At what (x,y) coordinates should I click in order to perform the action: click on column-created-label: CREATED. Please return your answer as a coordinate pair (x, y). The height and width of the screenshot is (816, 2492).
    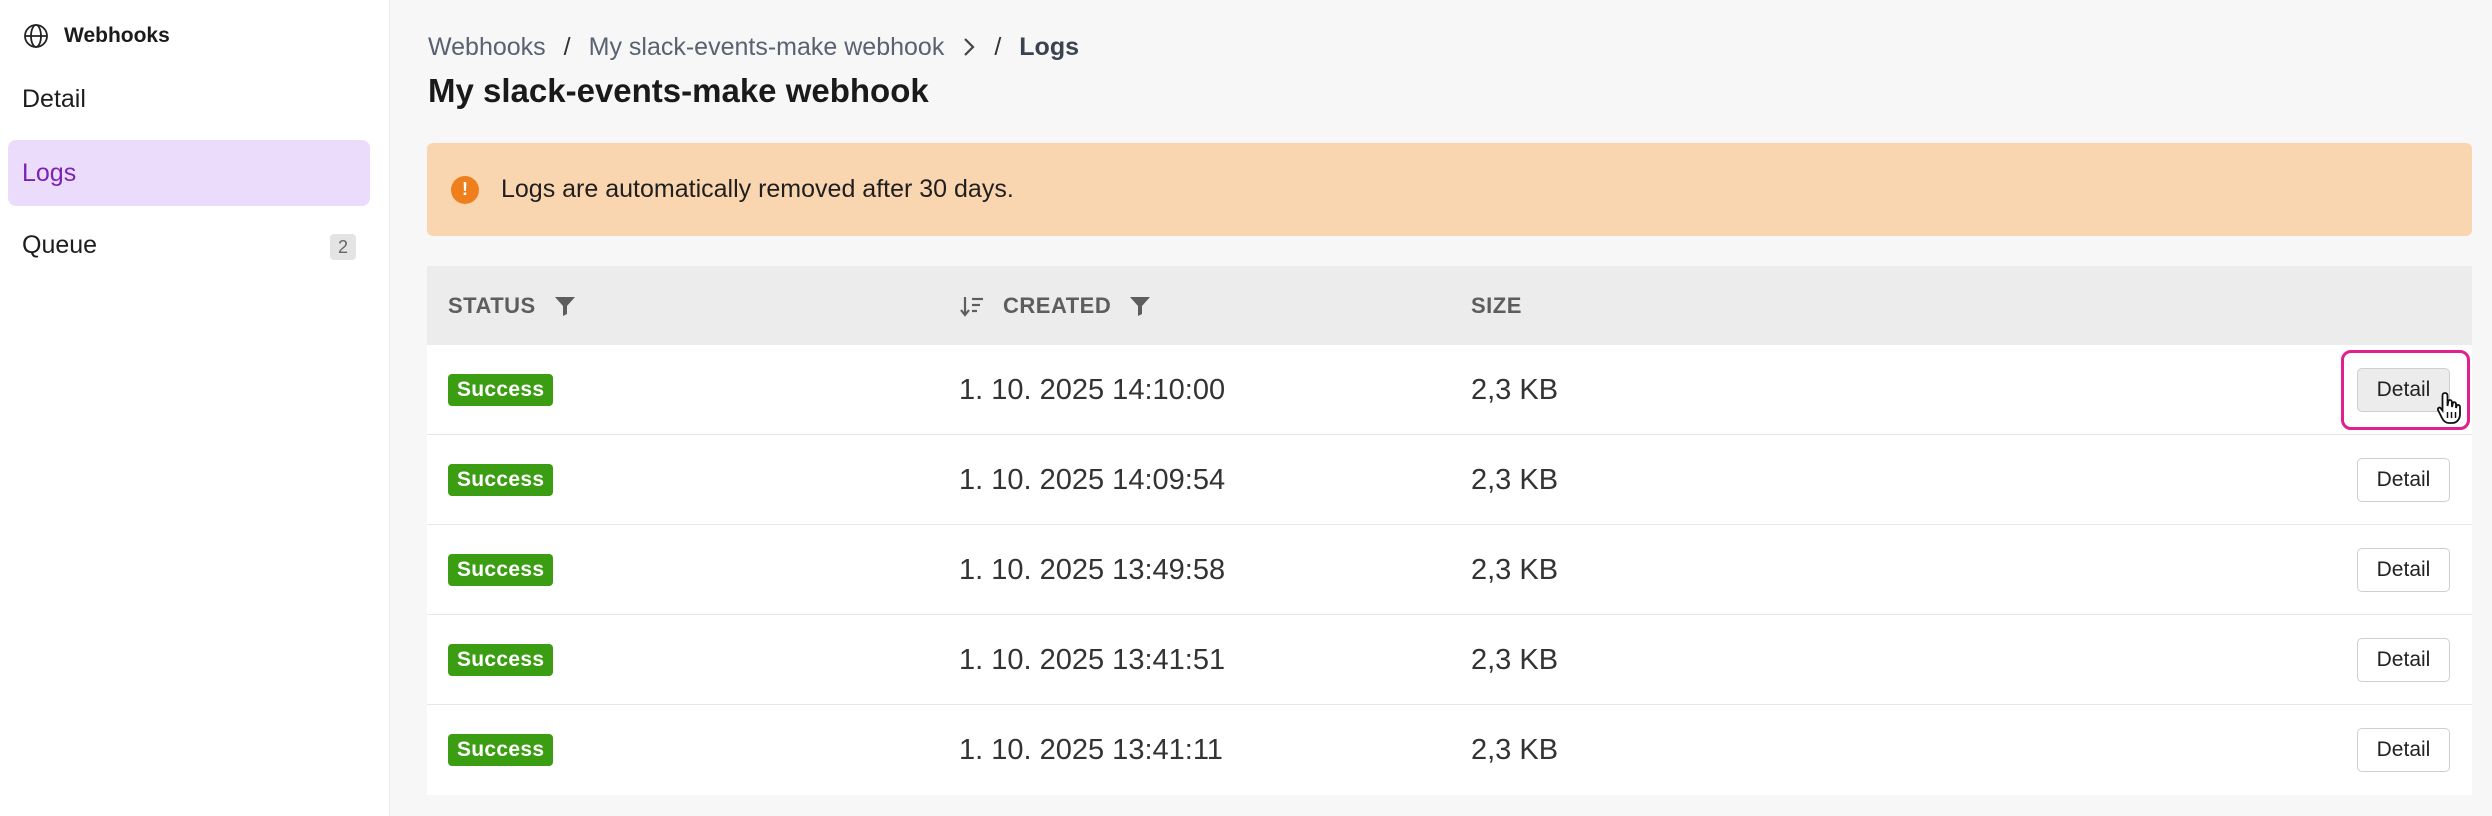
    Looking at the image, I should click on (1057, 305).